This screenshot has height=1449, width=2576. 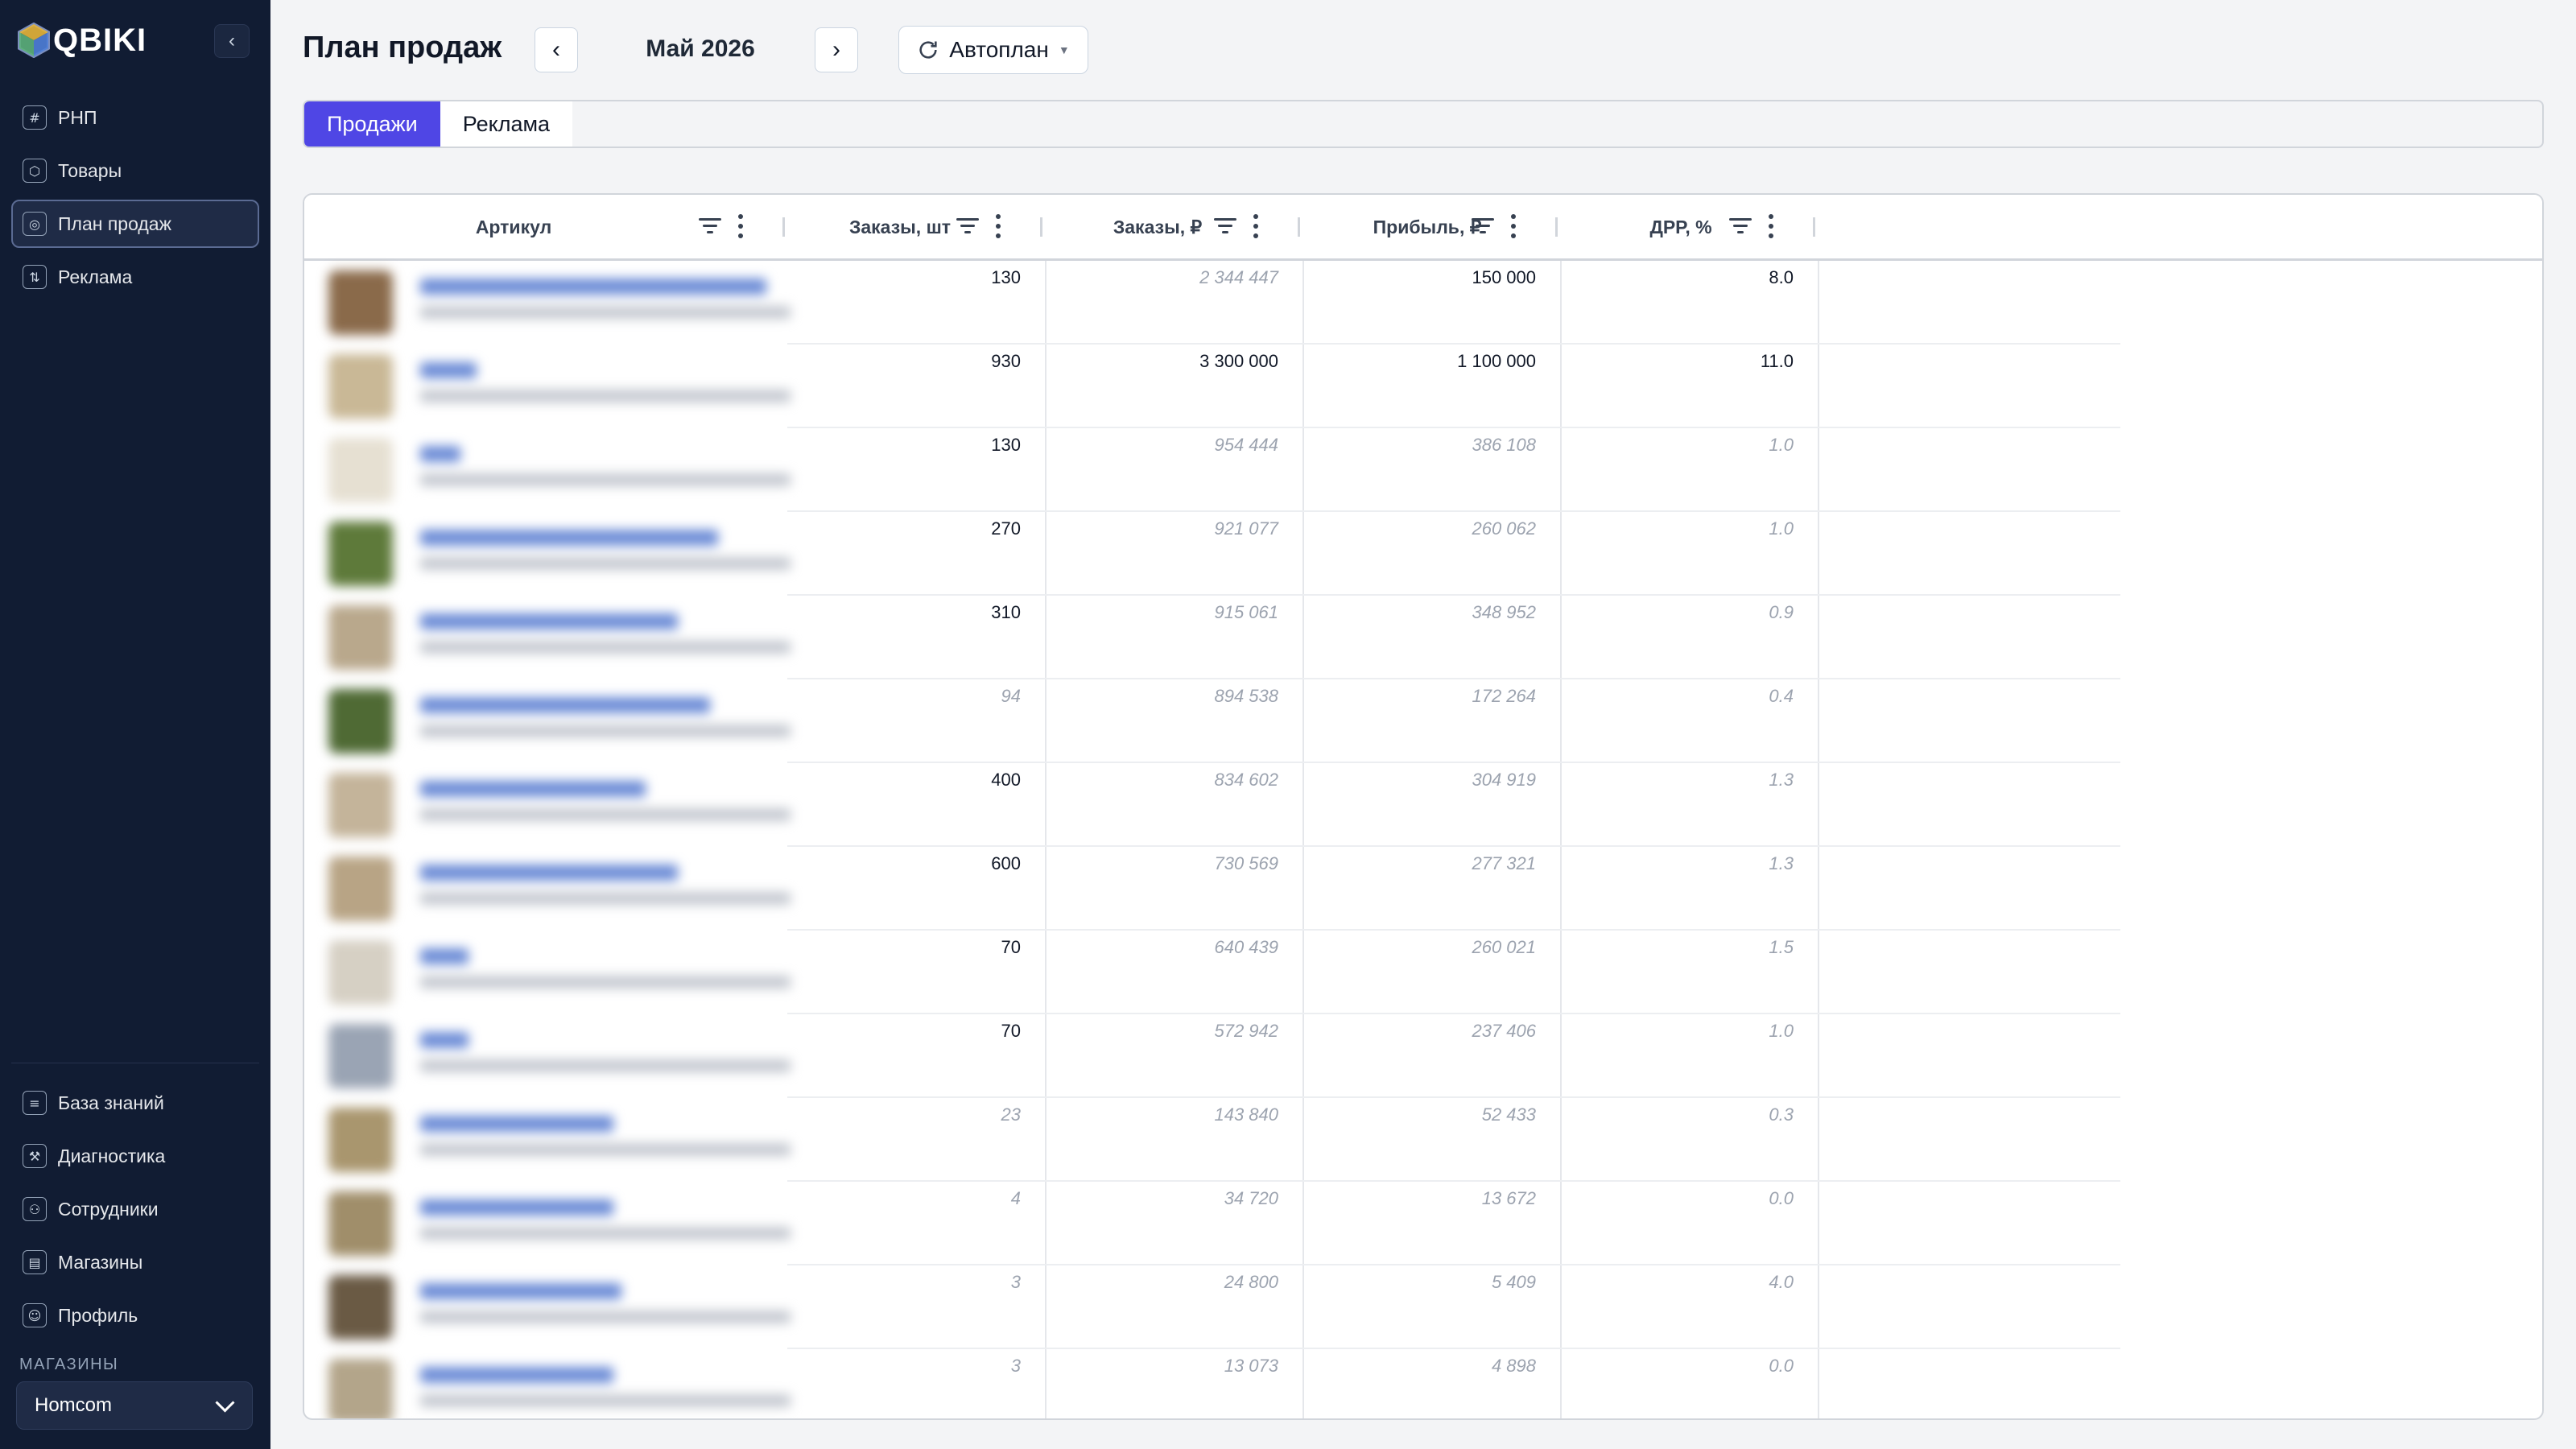 What do you see at coordinates (993, 50) in the screenshot?
I see `autoplan-button: Автоплан ▼` at bounding box center [993, 50].